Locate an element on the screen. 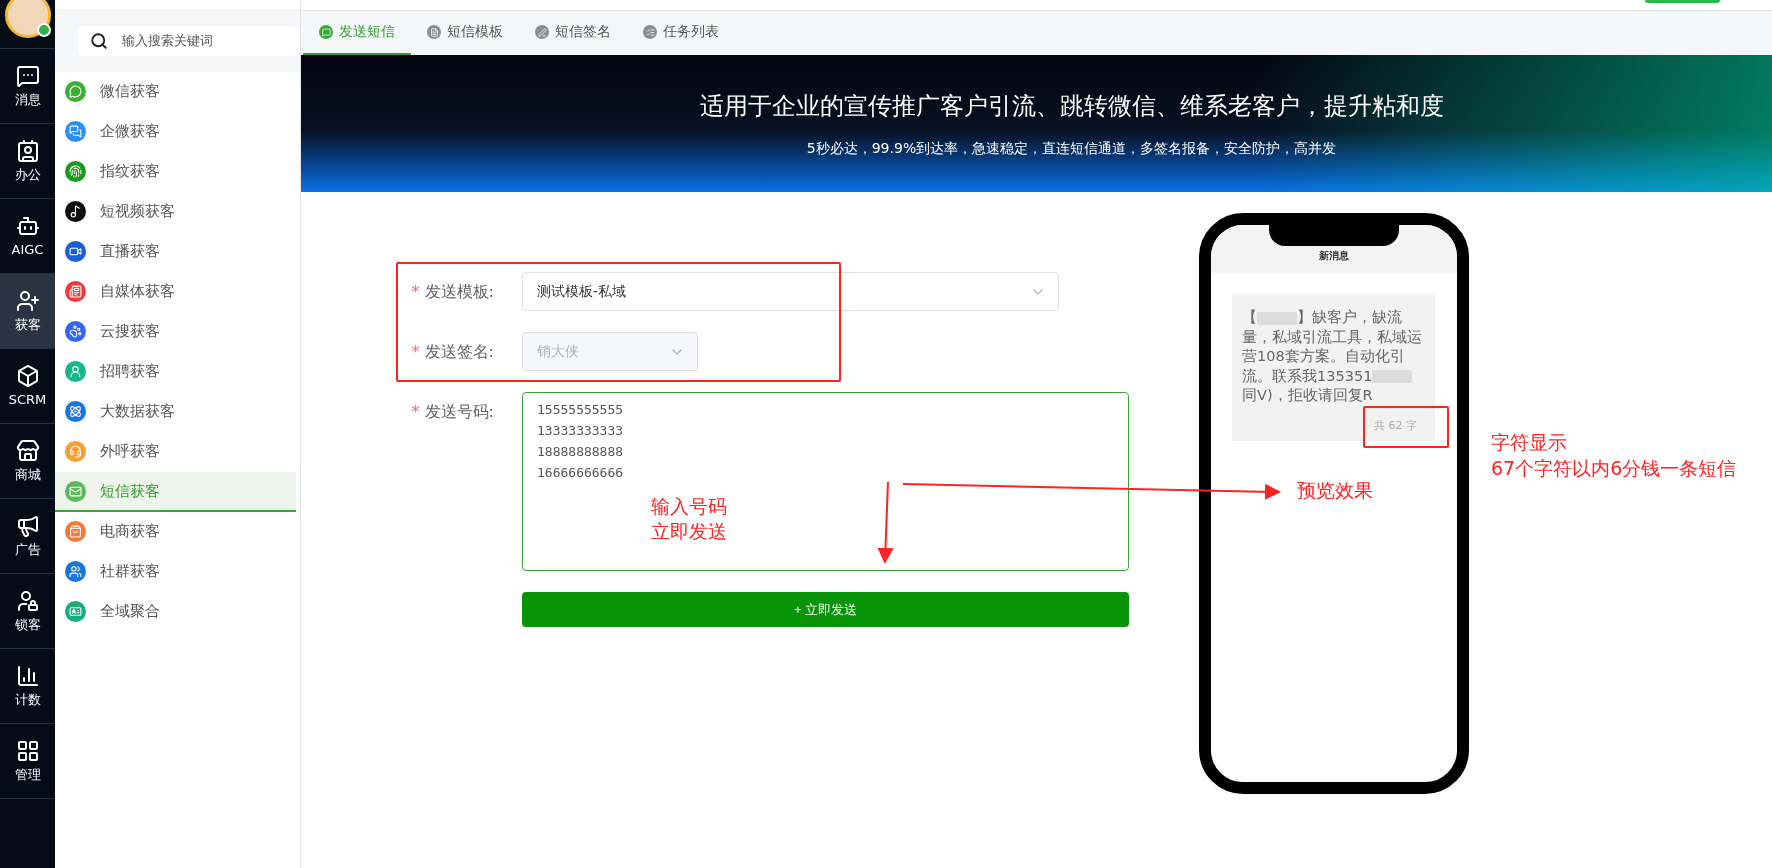 This screenshot has width=1772, height=868. annotation-text: 字符显示 is located at coordinates (1529, 442).